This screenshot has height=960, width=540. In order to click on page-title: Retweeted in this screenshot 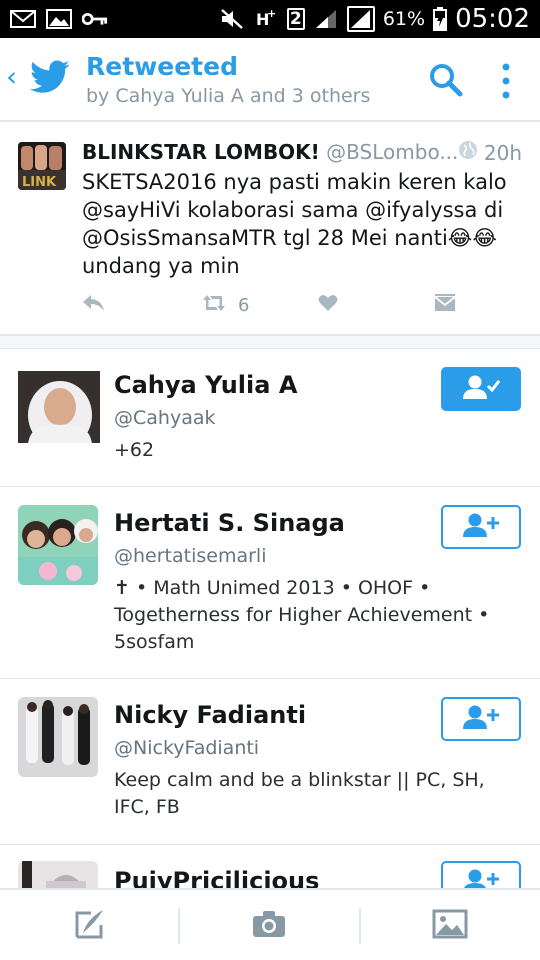, I will do `click(162, 66)`.